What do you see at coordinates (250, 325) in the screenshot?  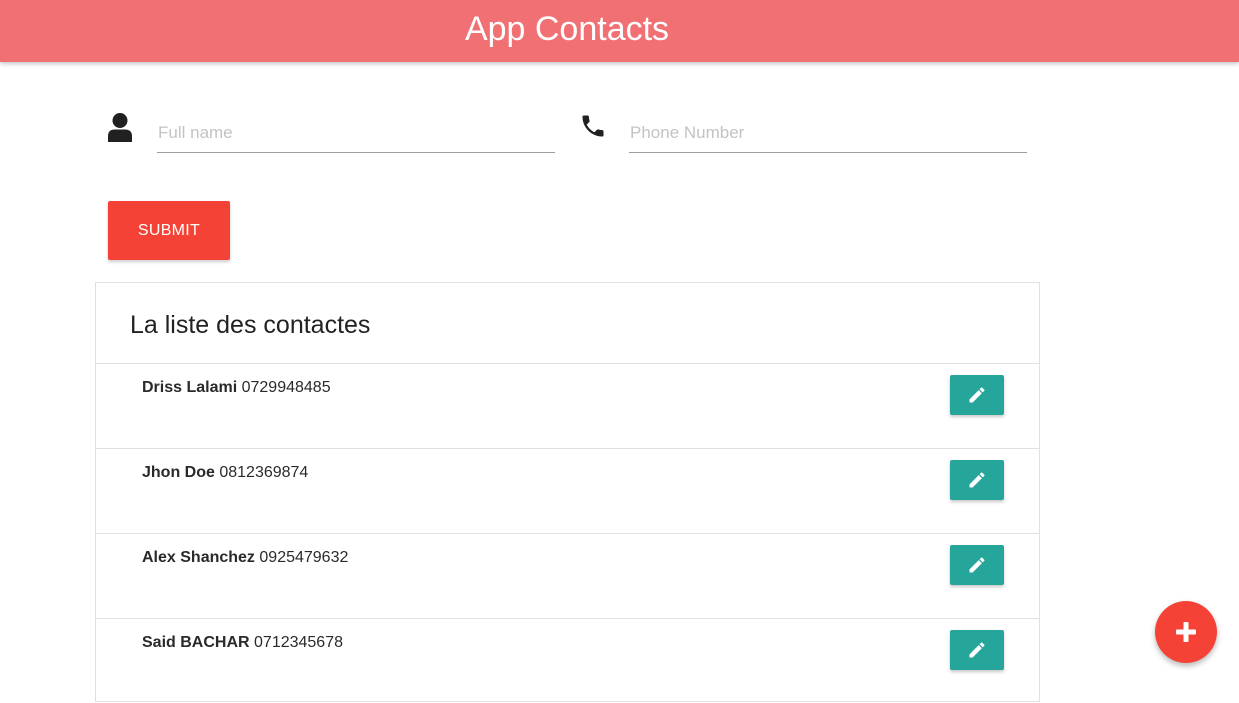 I see `contacts-title: La liste des contactes` at bounding box center [250, 325].